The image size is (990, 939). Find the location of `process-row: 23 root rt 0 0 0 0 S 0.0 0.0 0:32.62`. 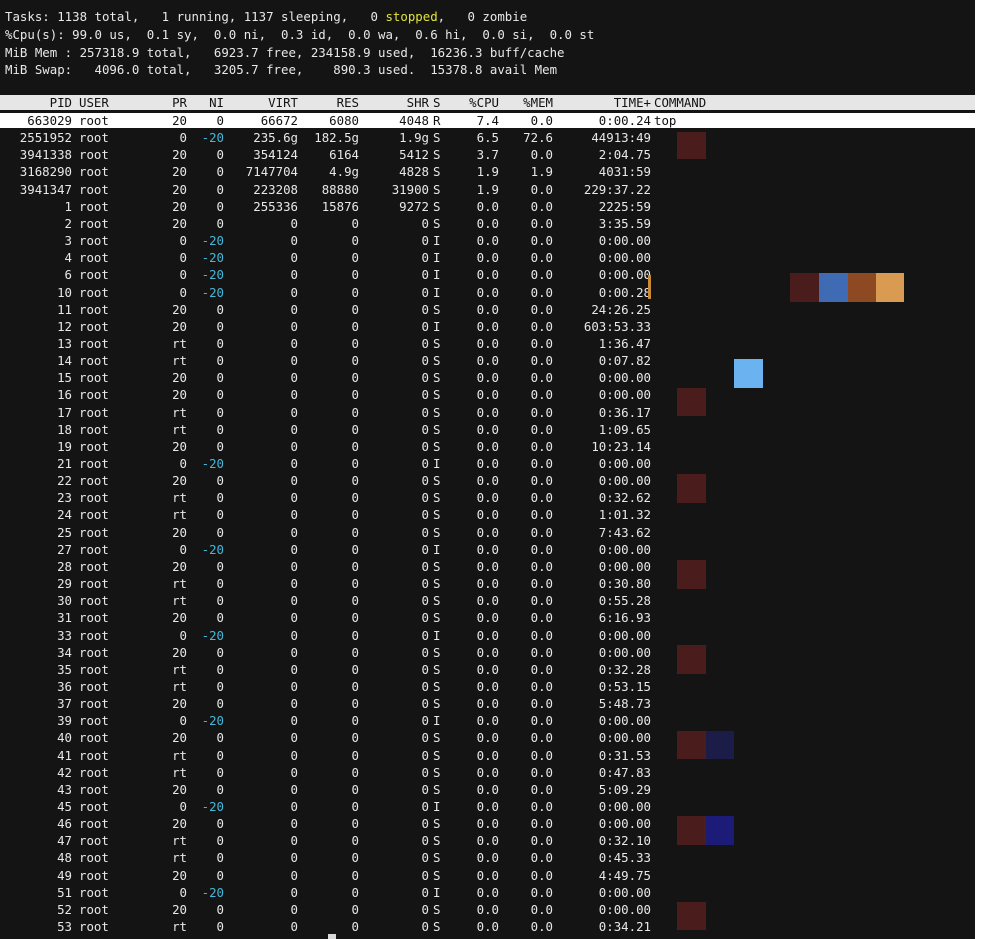

process-row: 23 root rt 0 0 0 0 S 0.0 0.0 0:32.62 is located at coordinates (487, 497).